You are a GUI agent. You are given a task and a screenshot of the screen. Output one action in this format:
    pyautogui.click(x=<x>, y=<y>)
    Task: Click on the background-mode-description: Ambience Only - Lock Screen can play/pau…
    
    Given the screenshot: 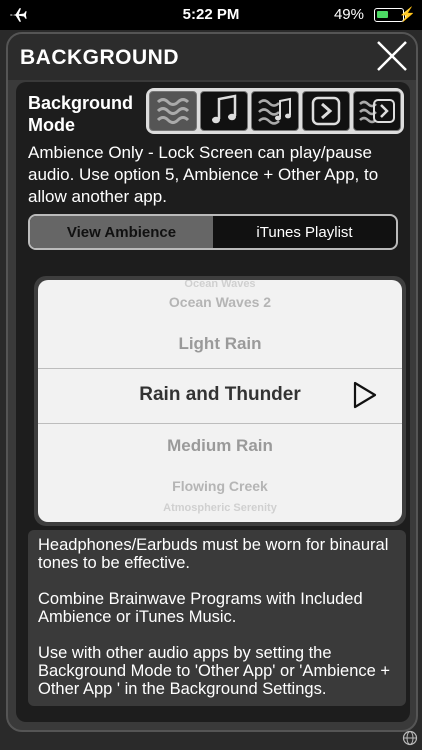 What is the action you would take?
    pyautogui.click(x=203, y=174)
    